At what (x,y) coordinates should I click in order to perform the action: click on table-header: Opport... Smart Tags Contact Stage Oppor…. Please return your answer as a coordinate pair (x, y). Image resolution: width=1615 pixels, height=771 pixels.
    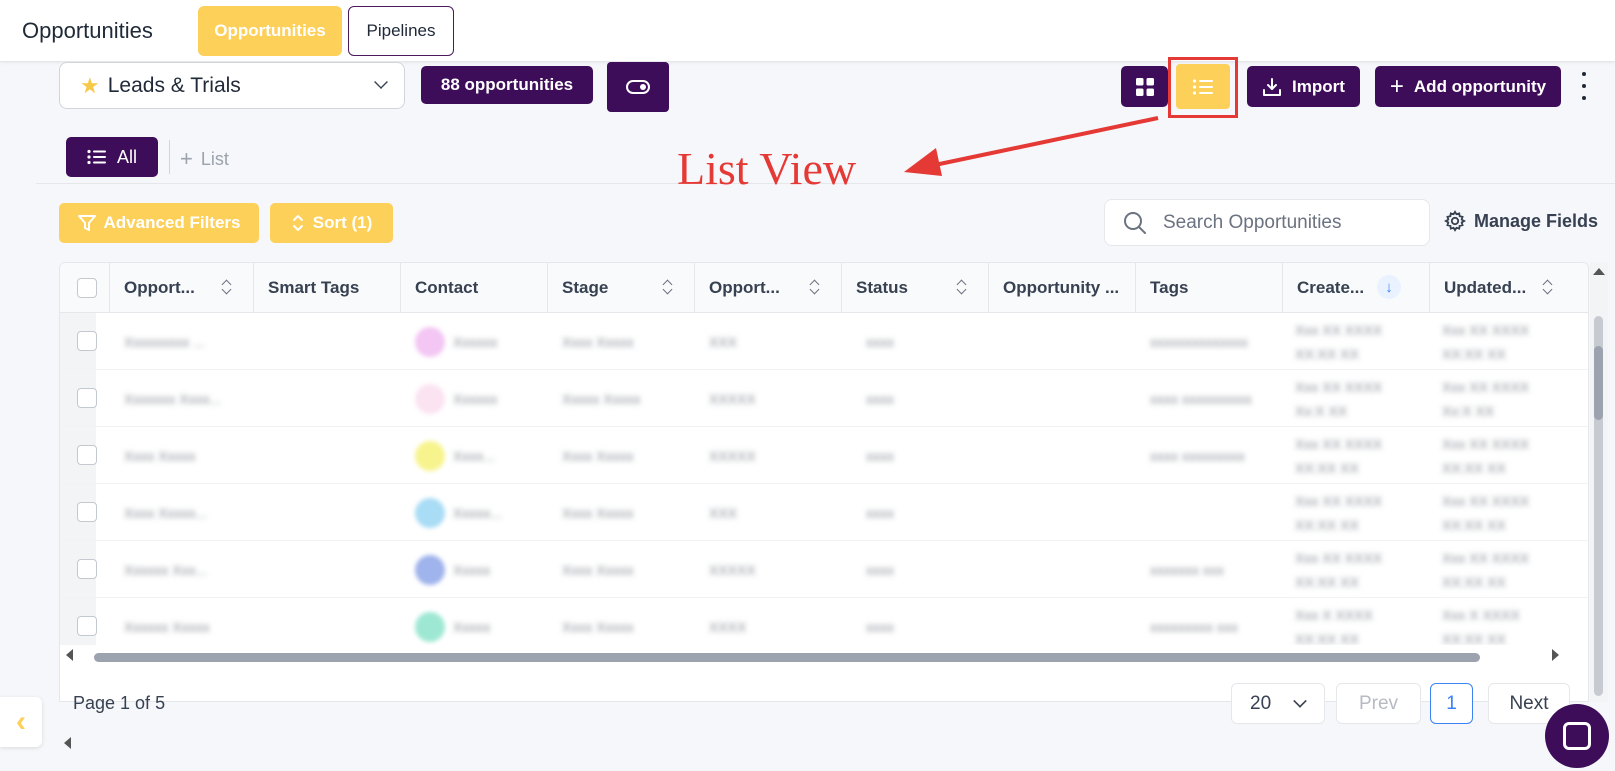
    Looking at the image, I should click on (824, 288).